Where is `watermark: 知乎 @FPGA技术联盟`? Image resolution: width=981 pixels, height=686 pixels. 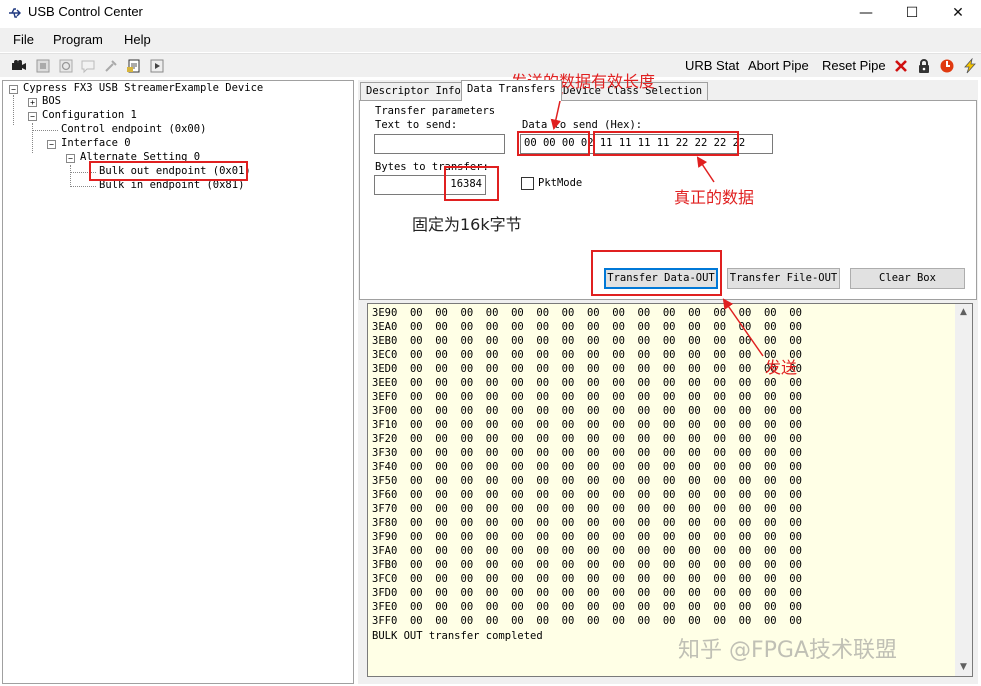
watermark: 知乎 @FPGA技术联盟 is located at coordinates (788, 650).